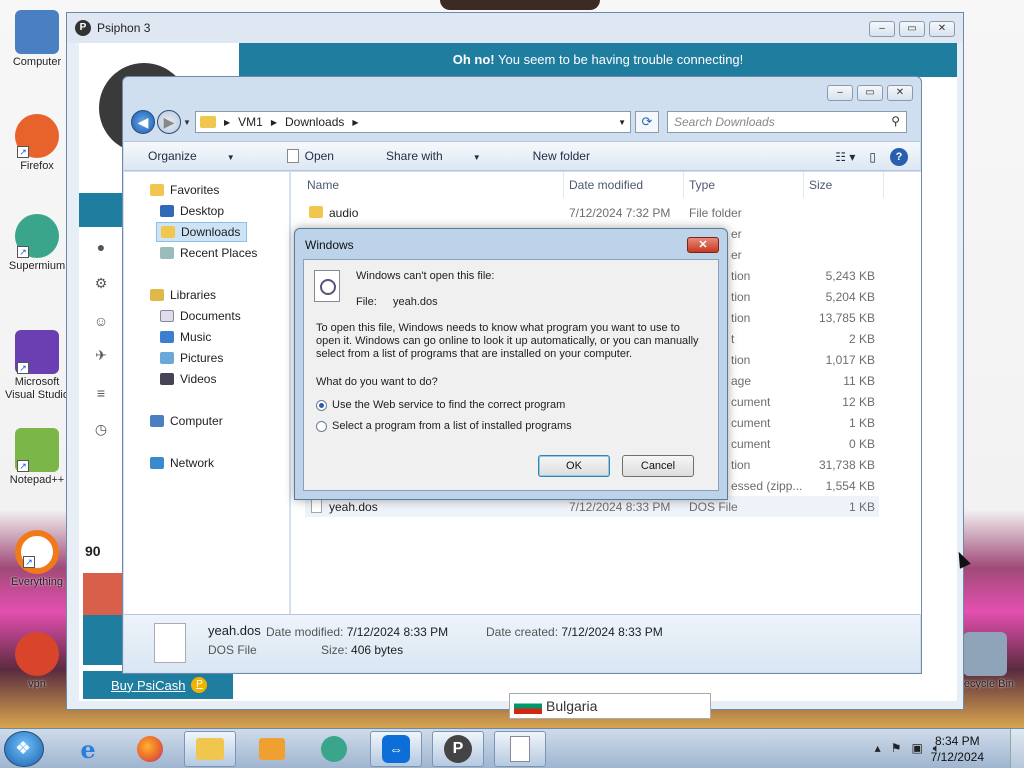 The height and width of the screenshot is (768, 1024). I want to click on change-view-icon: ☷ ▾, so click(845, 157).